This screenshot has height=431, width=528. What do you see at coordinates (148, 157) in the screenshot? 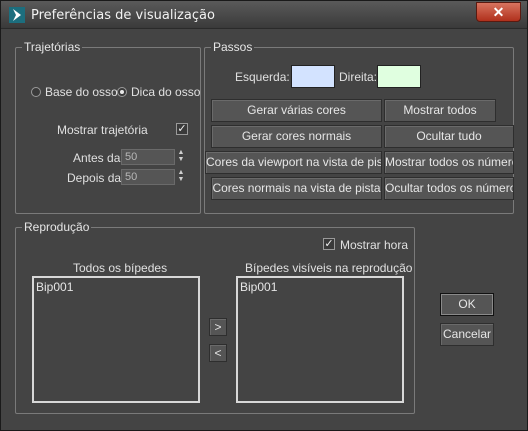
I see `antes-input: 50` at bounding box center [148, 157].